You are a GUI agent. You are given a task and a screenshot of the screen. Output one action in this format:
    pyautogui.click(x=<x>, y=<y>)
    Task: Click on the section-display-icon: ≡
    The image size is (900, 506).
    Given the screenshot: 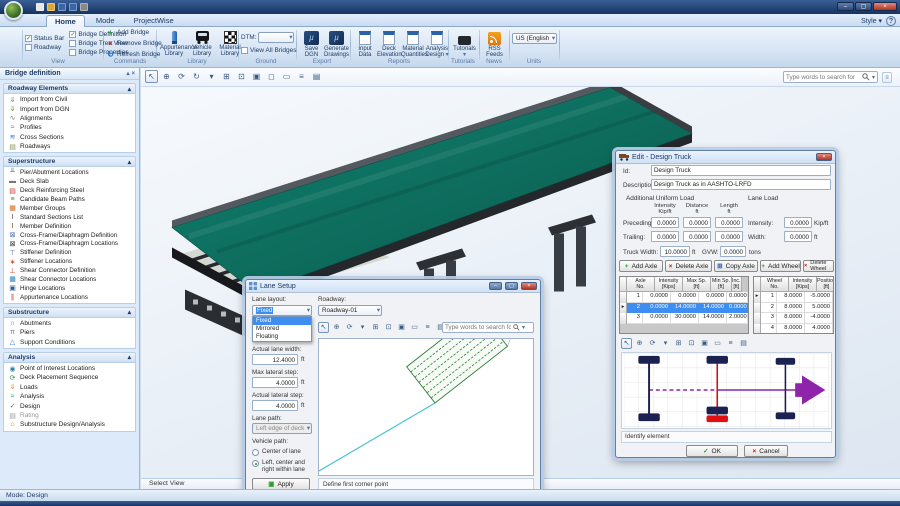 What is the action you would take?
    pyautogui.click(x=427, y=327)
    